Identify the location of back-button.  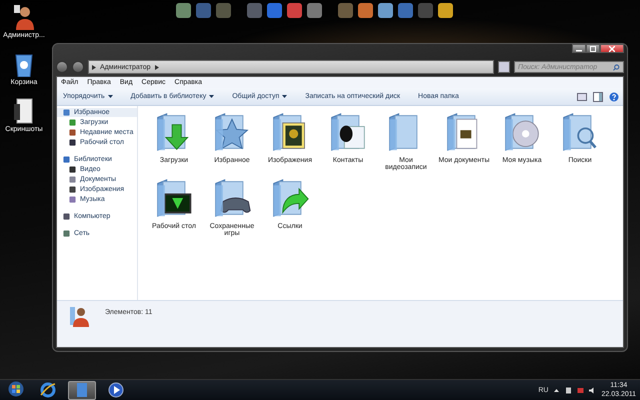
(62, 67).